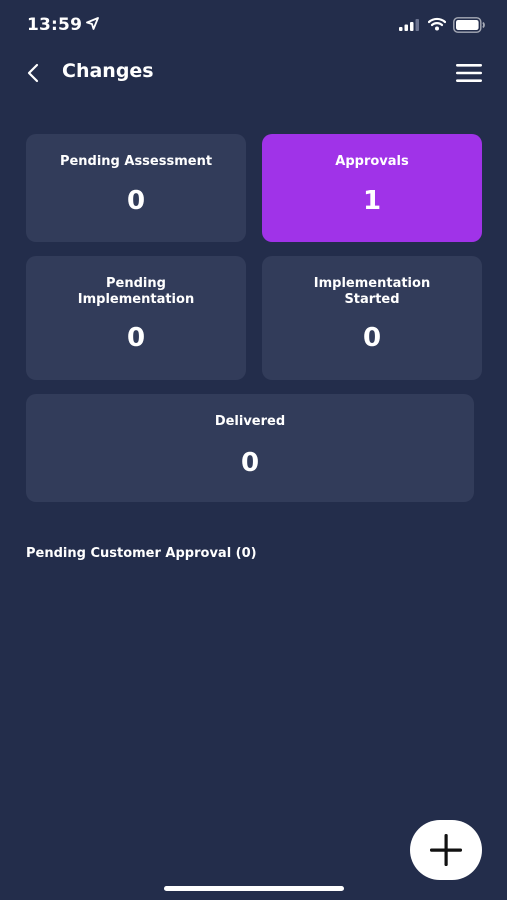  I want to click on home-indicator, so click(254, 888).